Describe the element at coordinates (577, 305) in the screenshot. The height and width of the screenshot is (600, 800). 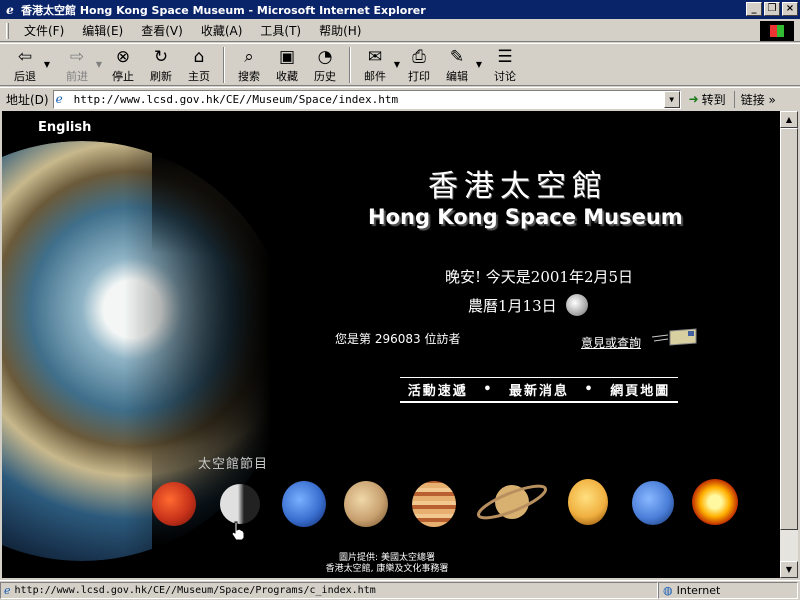
I see `moon-phase-icon` at that location.